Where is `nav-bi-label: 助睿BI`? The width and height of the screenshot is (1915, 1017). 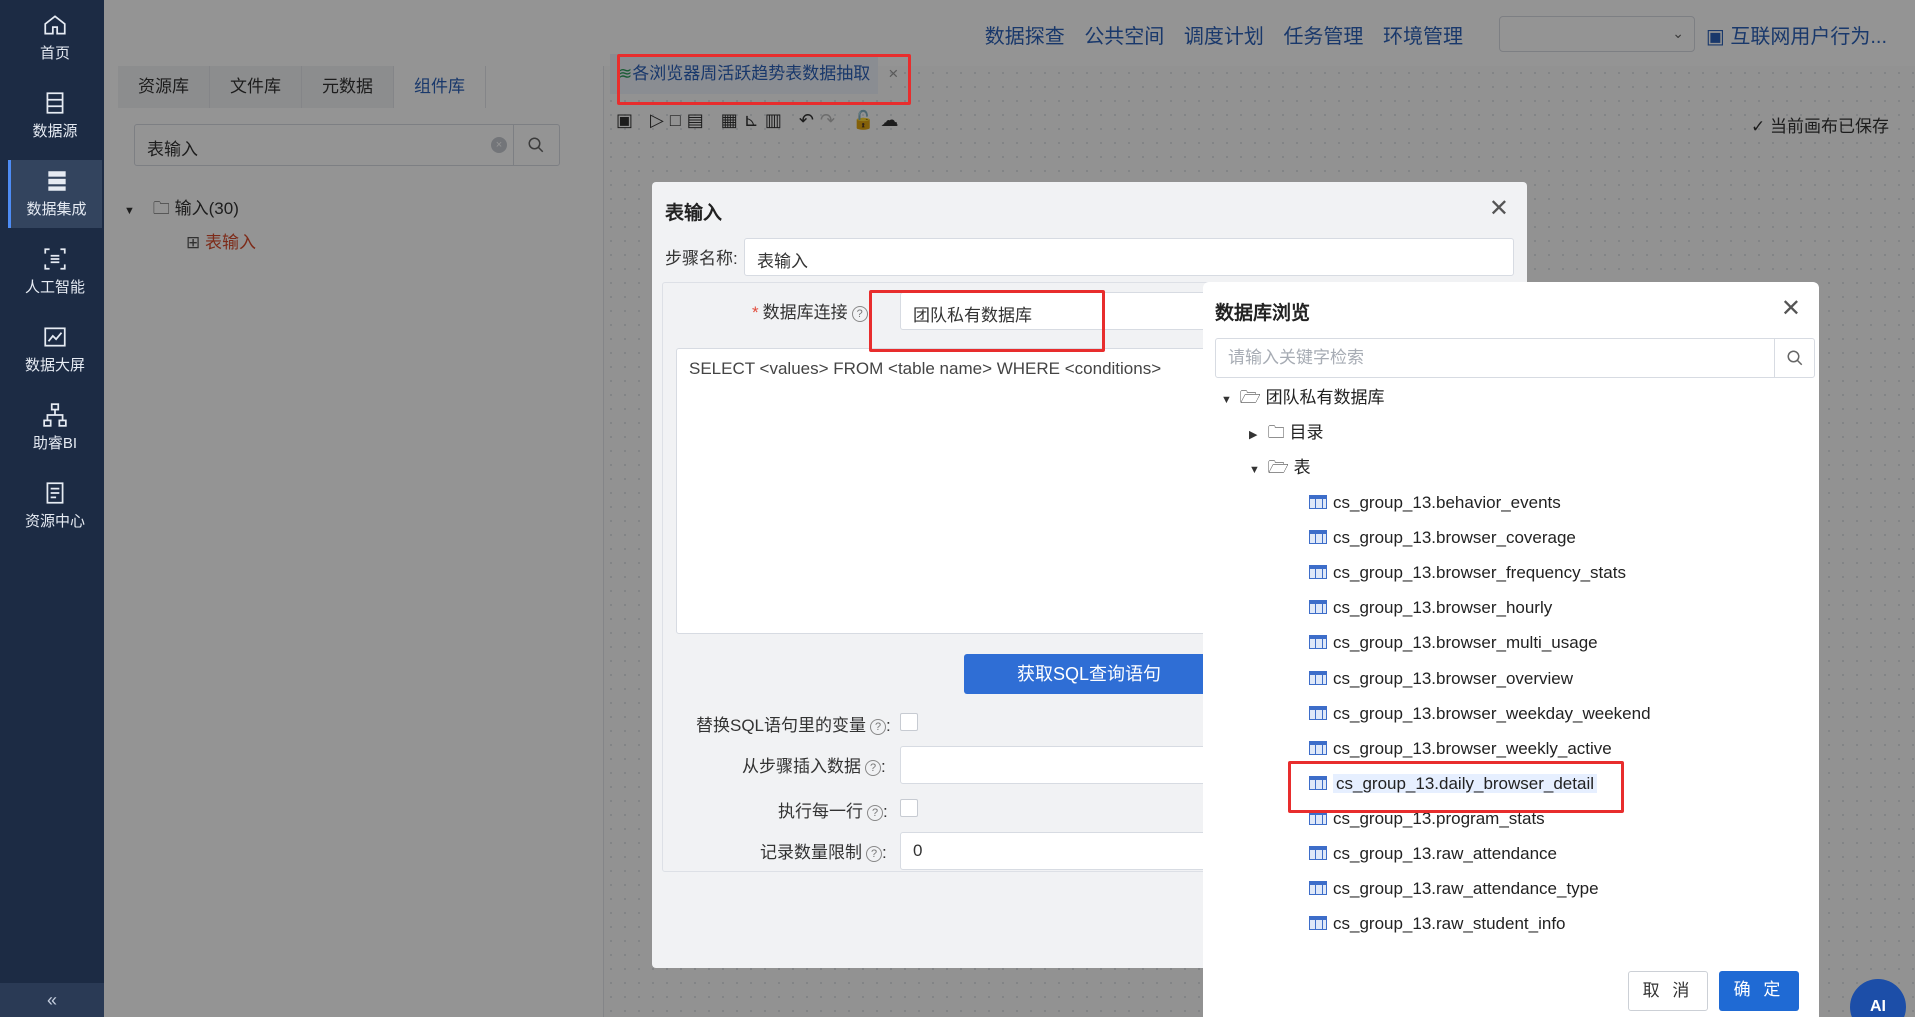
nav-bi-label: 助睿BI is located at coordinates (55, 443).